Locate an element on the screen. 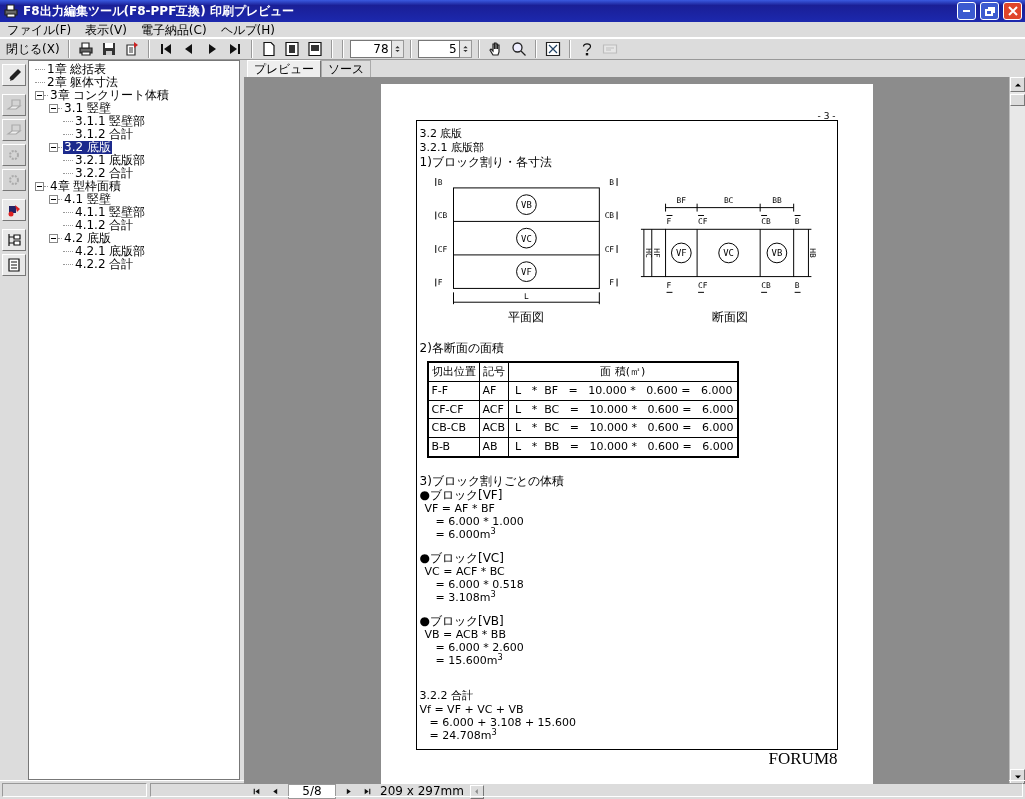 The height and width of the screenshot is (799, 1025). minimize-icon is located at coordinates (966, 11).